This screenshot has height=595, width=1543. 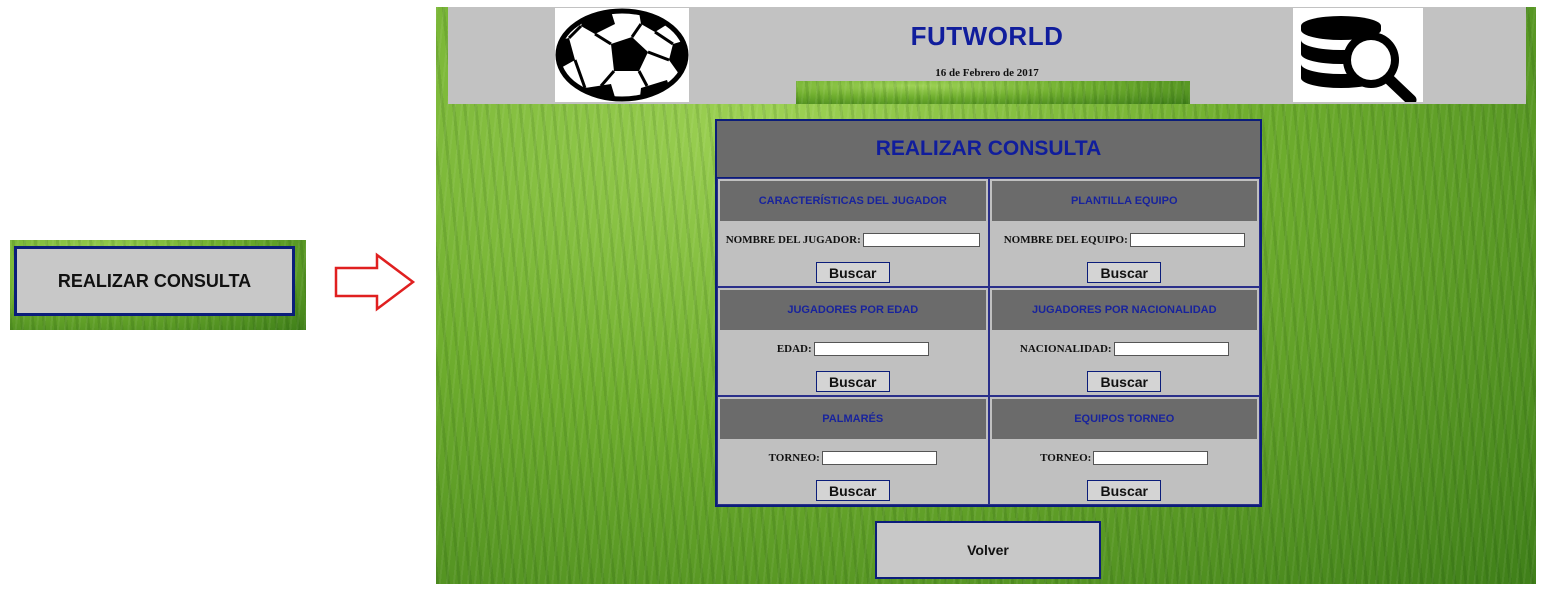 What do you see at coordinates (1065, 240) in the screenshot?
I see `team-name-label: NOMBRE DEL EQUIPO:` at bounding box center [1065, 240].